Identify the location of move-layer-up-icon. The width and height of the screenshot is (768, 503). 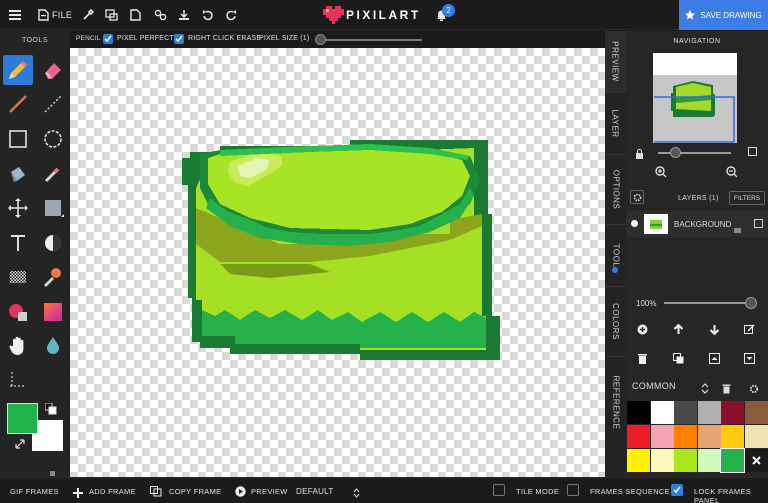
(678, 328).